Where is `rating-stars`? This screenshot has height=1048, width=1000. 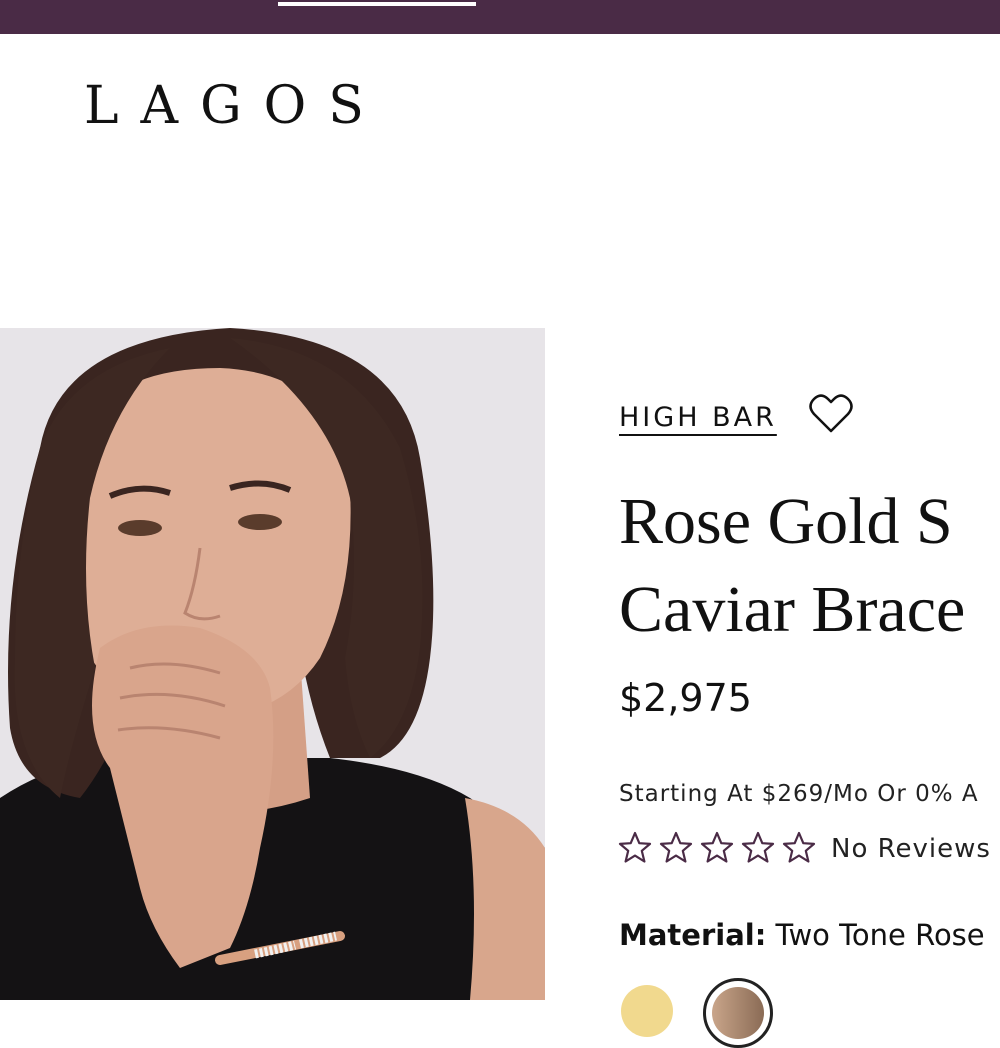
rating-stars is located at coordinates (717, 848).